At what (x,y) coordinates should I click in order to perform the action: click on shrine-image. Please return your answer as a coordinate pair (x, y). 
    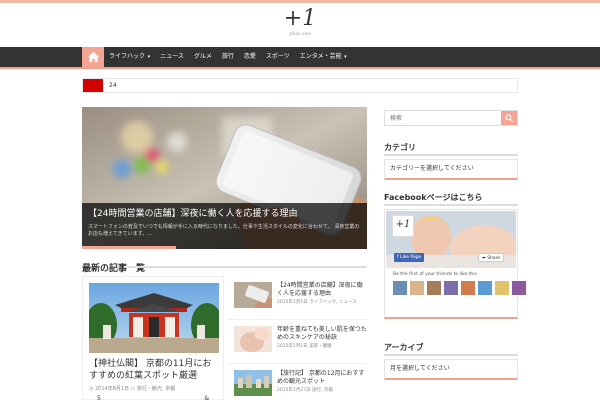
    Looking at the image, I should click on (154, 318).